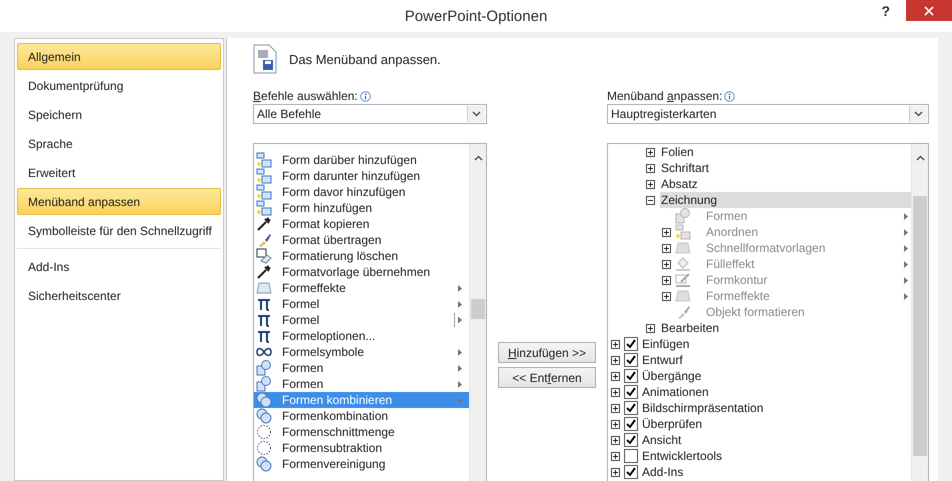 This screenshot has width=952, height=481. Describe the element at coordinates (119, 172) in the screenshot. I see `sidebar-item: Erweitert` at that location.